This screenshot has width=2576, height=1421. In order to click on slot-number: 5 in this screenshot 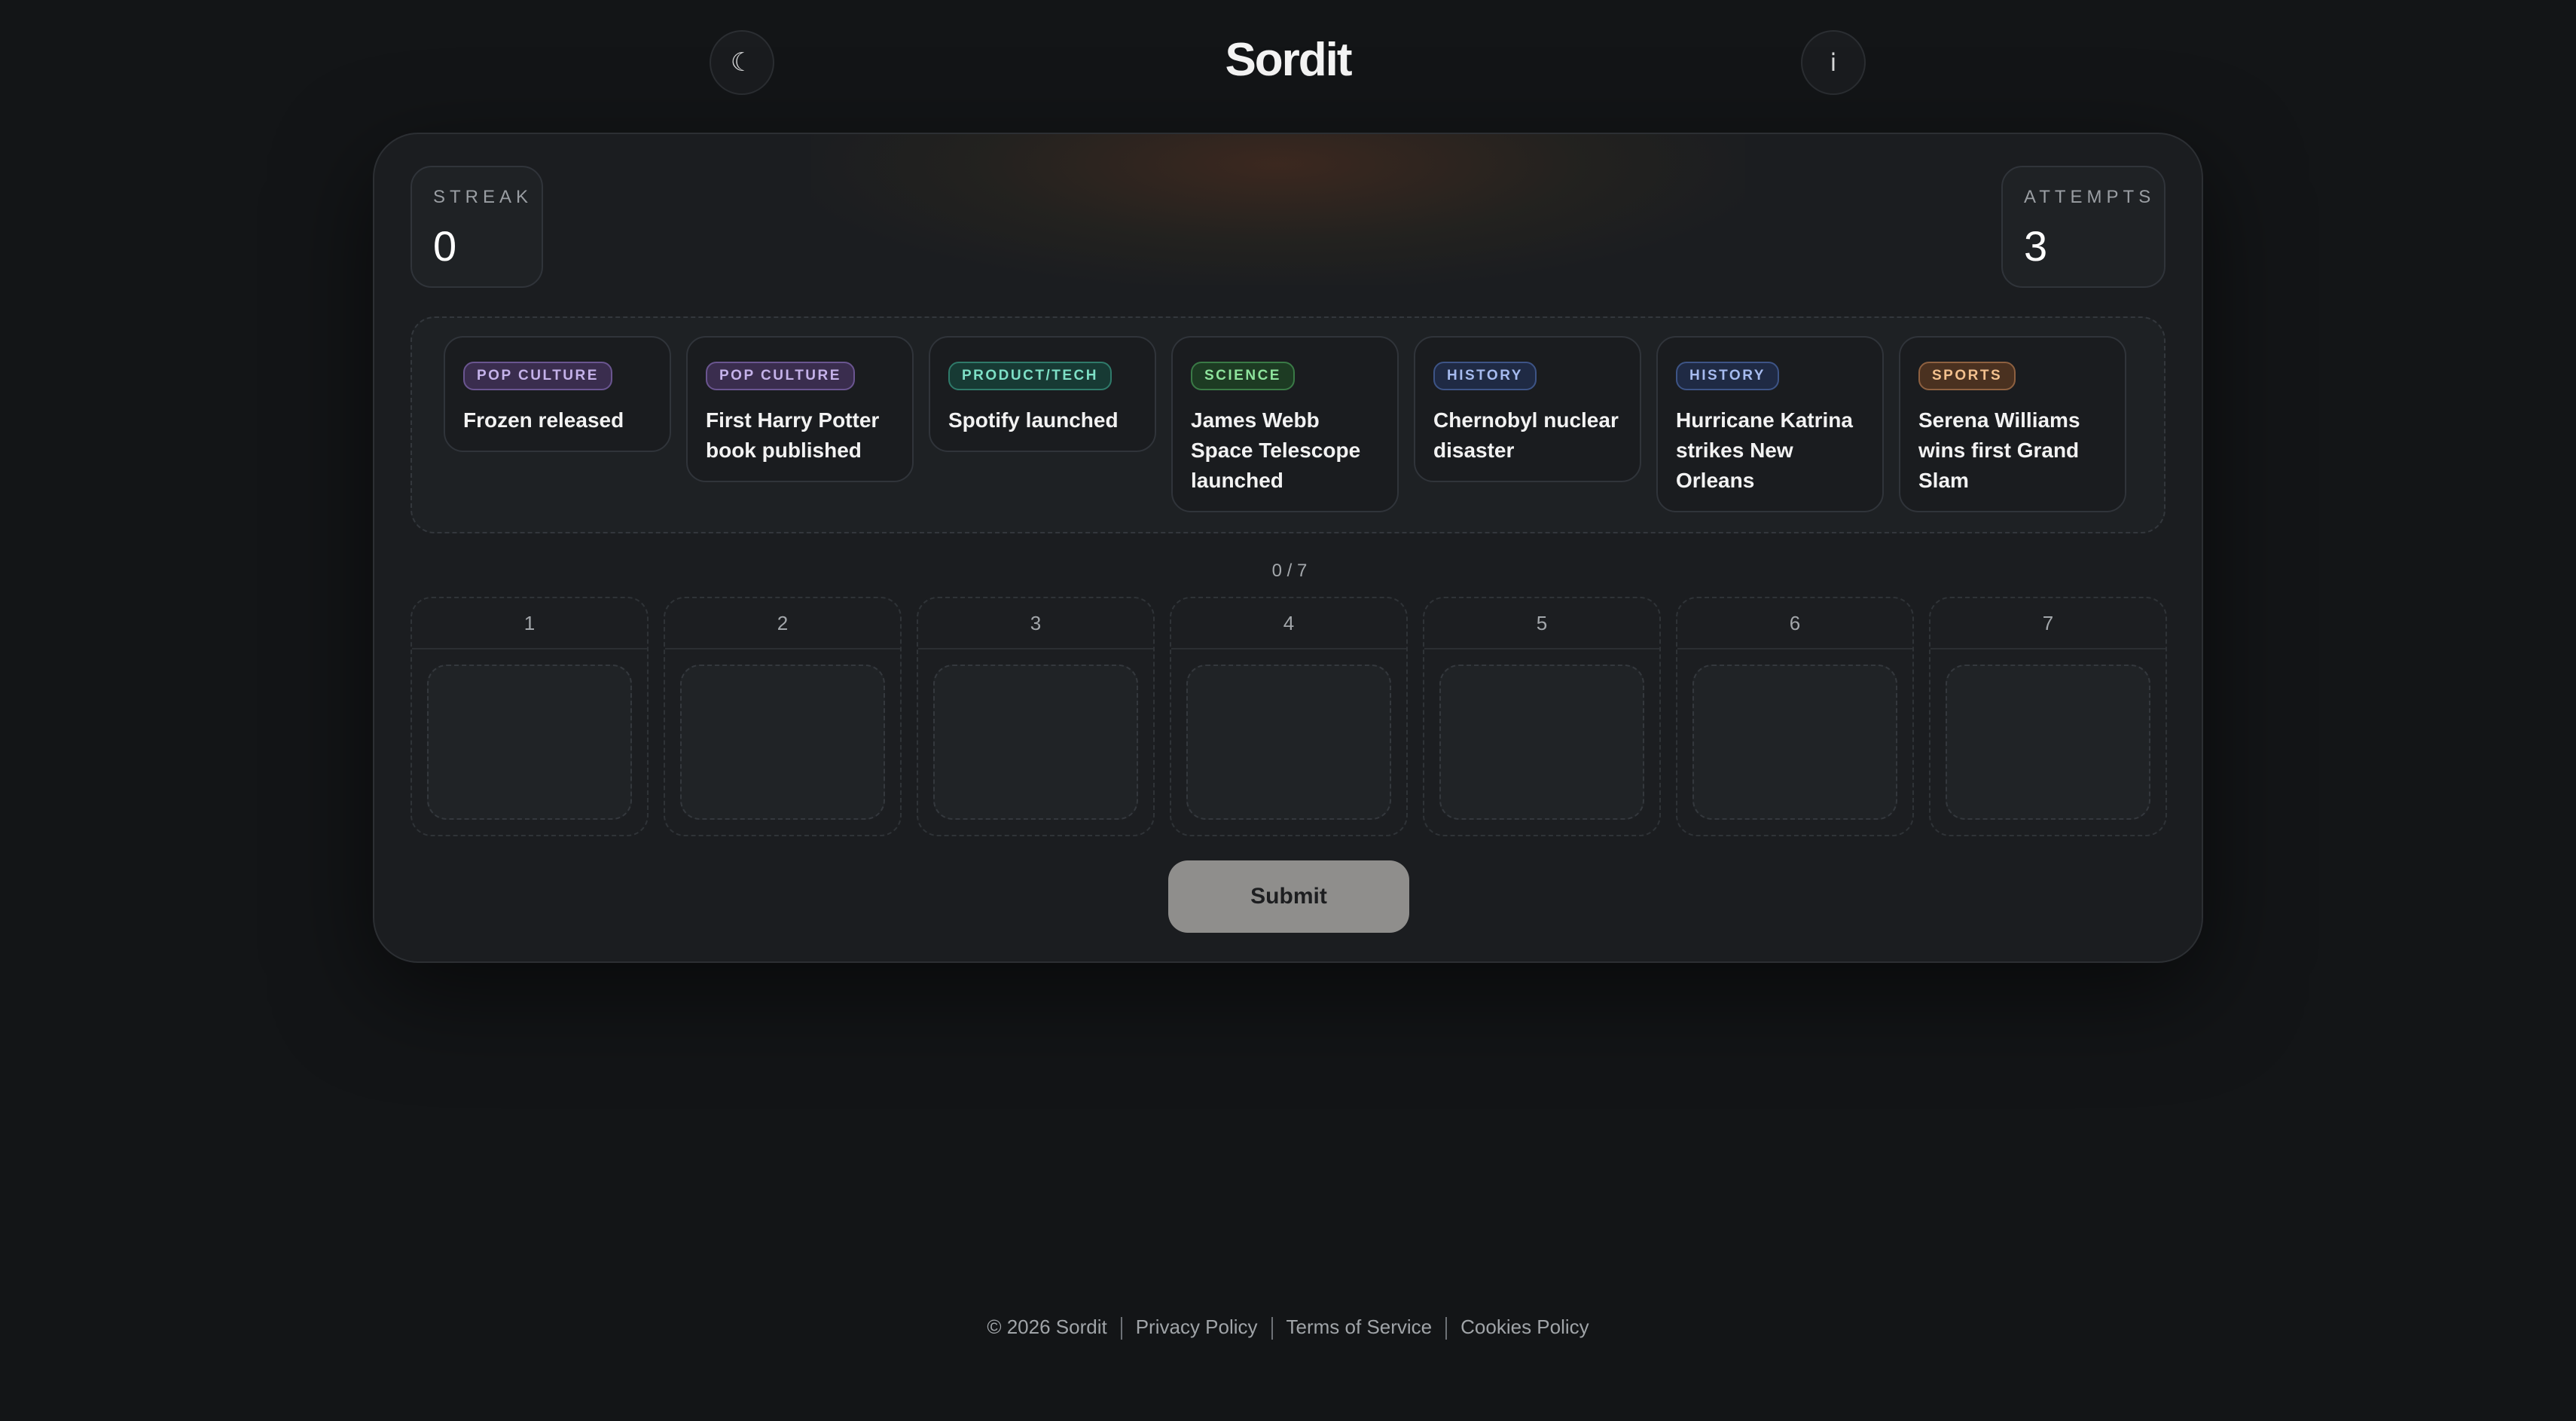, I will do `click(1542, 623)`.